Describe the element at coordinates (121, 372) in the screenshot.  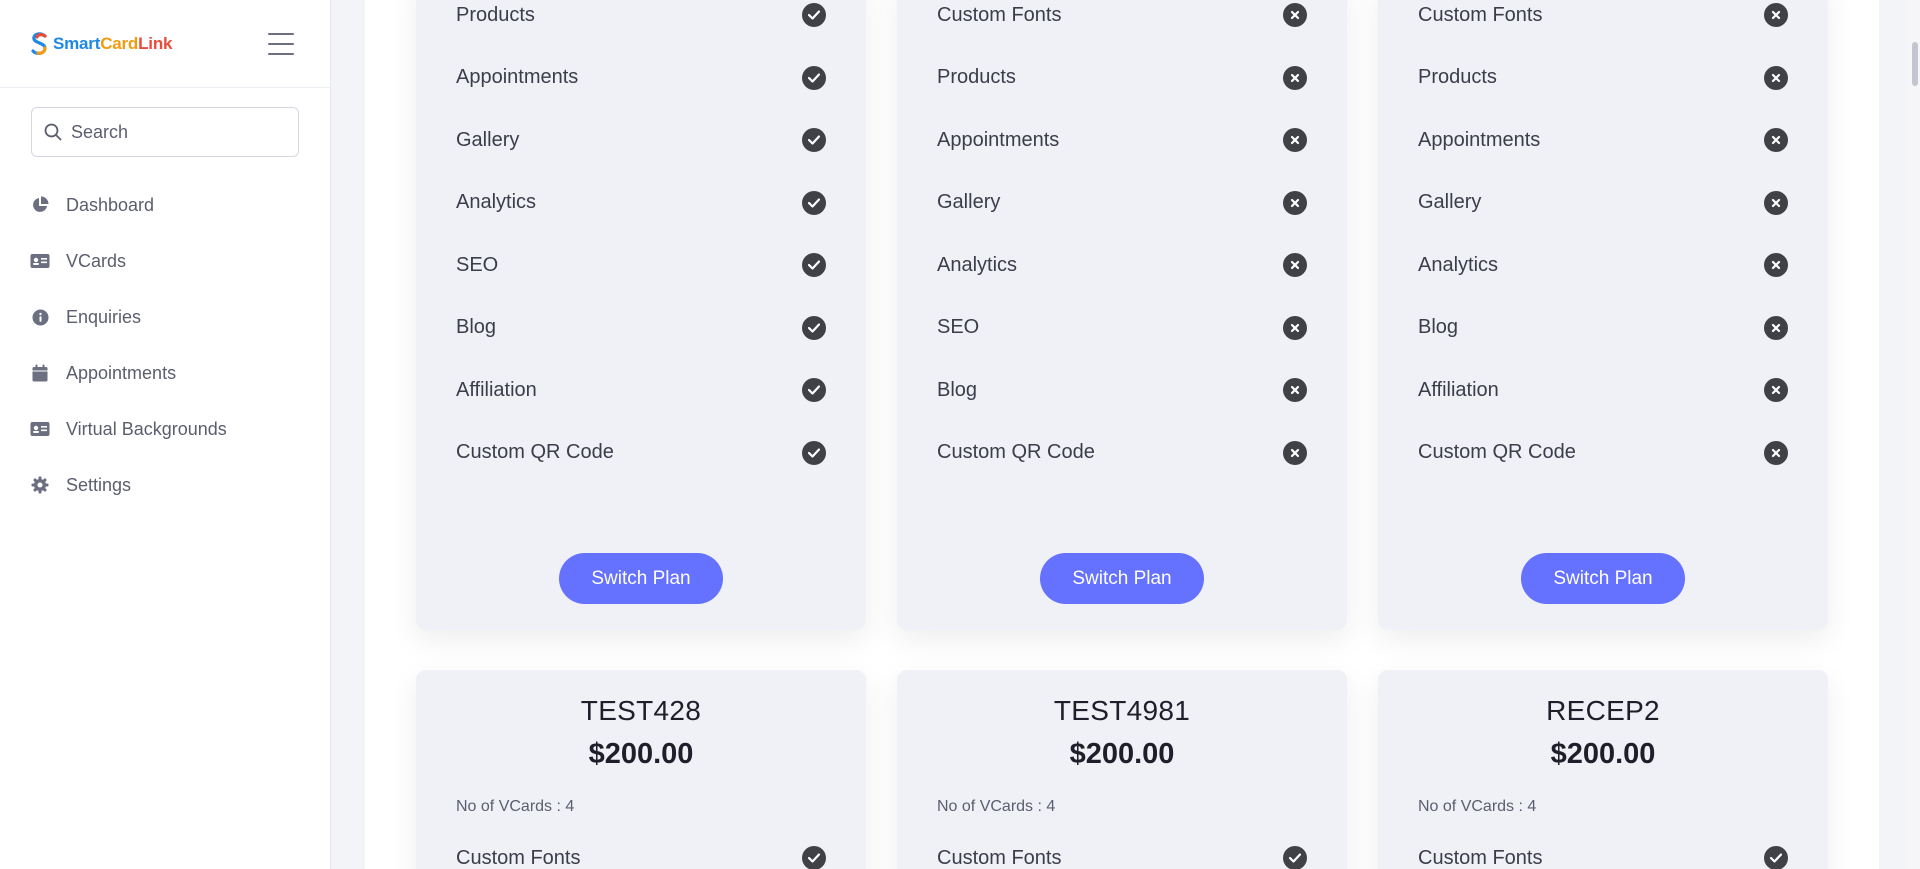
I see `sidebar-item-label: Appointments` at that location.